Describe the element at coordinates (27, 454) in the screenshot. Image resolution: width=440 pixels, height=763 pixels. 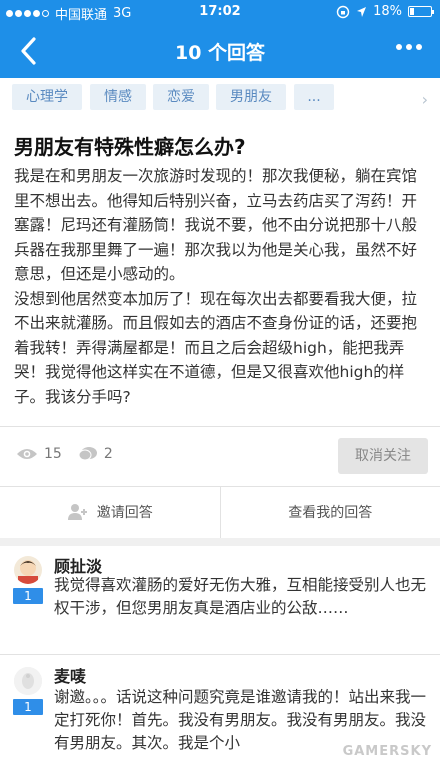
I see `eye-icon` at that location.